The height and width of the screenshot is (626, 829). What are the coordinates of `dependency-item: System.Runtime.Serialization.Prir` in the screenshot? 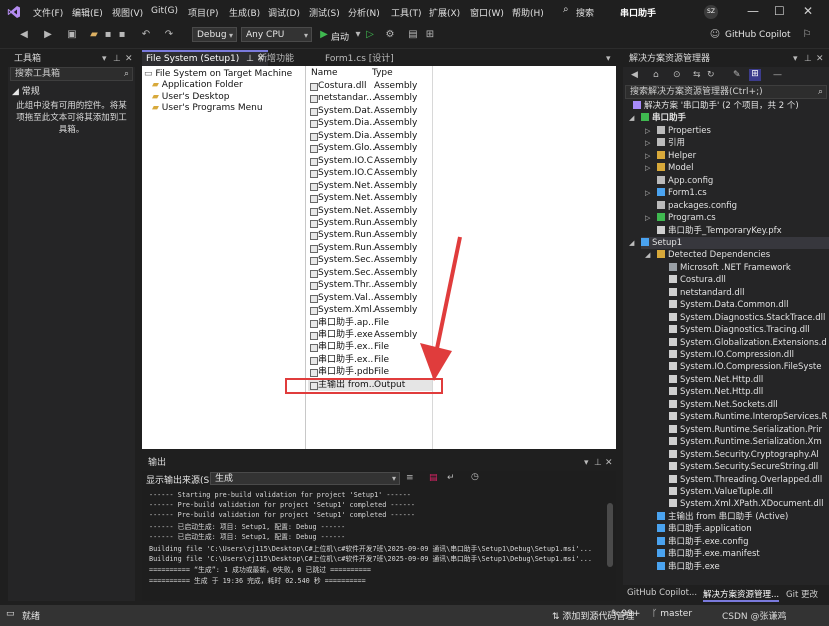 It's located at (749, 430).